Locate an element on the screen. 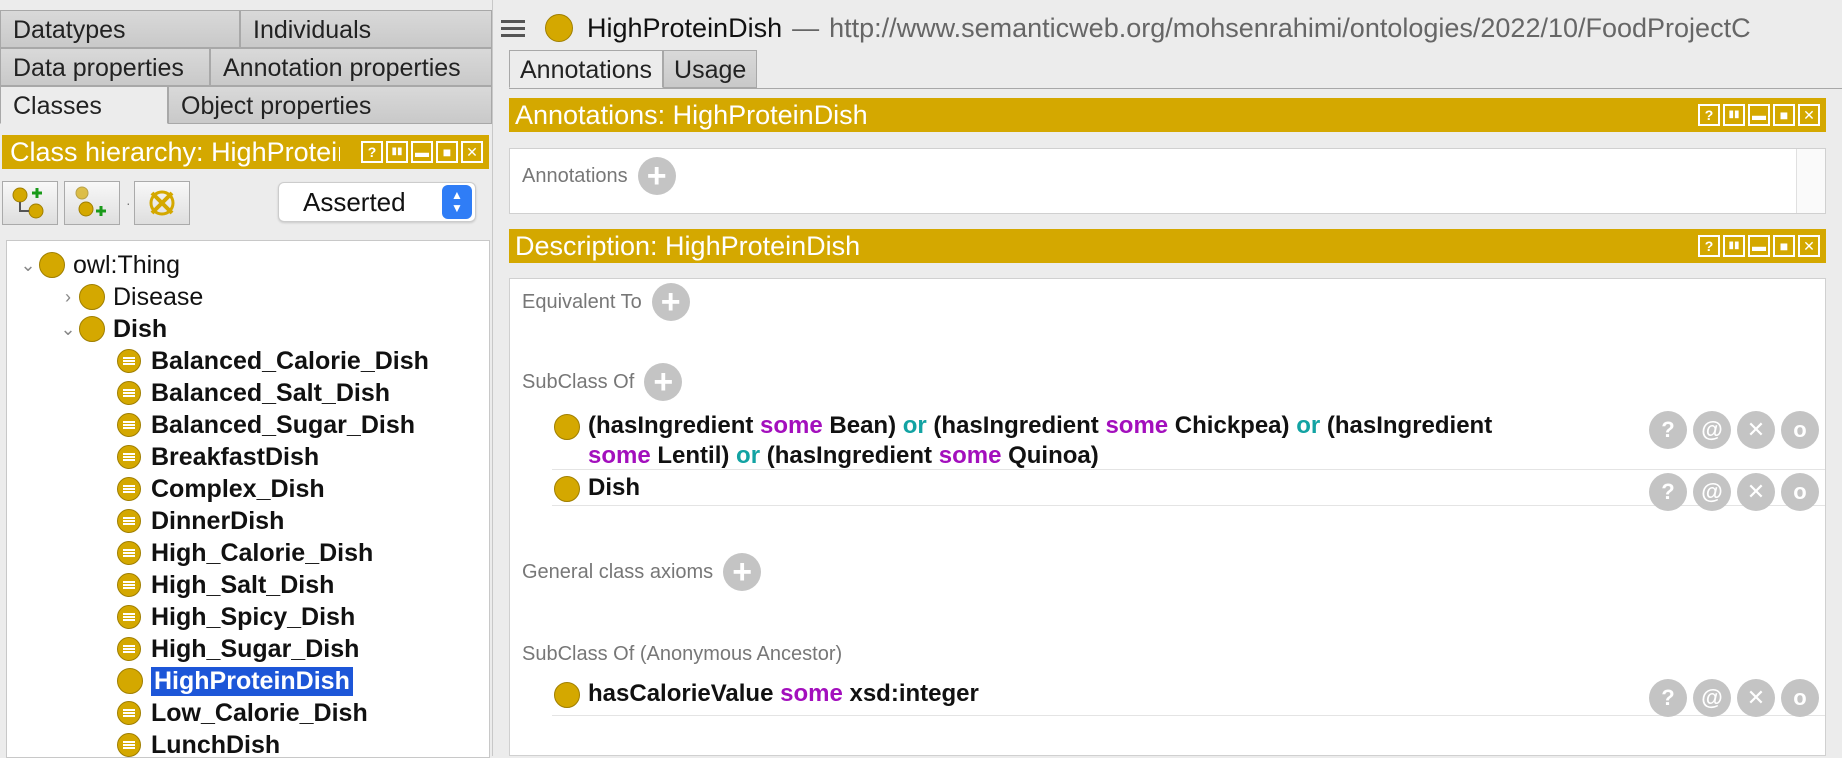 This screenshot has height=758, width=1842. add-sibling-icon is located at coordinates (92, 203).